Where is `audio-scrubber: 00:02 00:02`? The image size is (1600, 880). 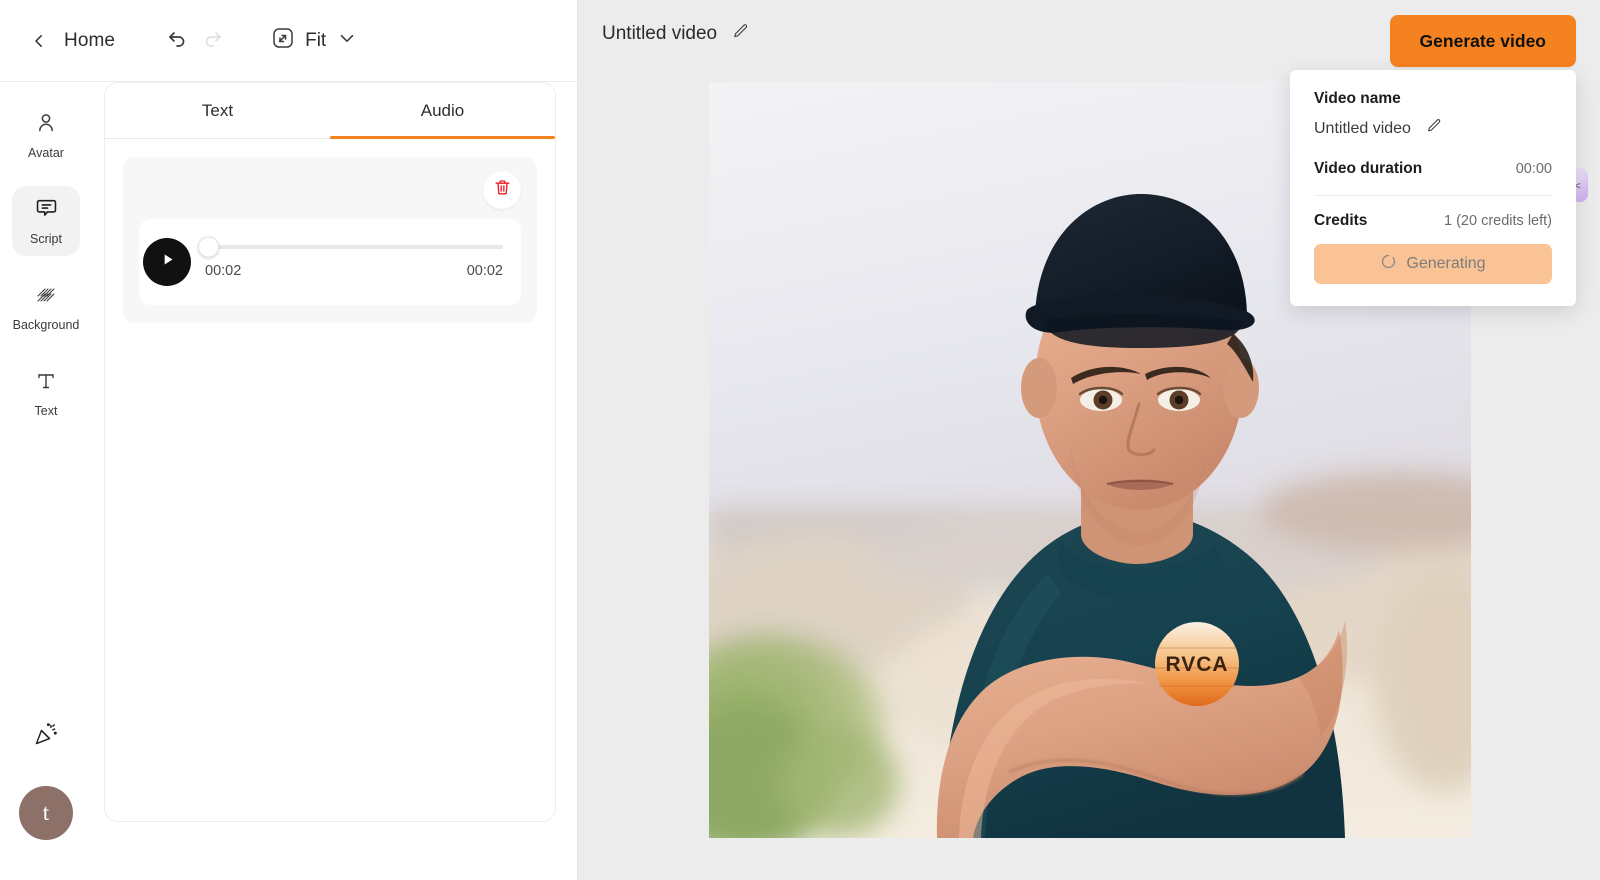
audio-scrubber: 00:02 00:02 is located at coordinates (350, 257).